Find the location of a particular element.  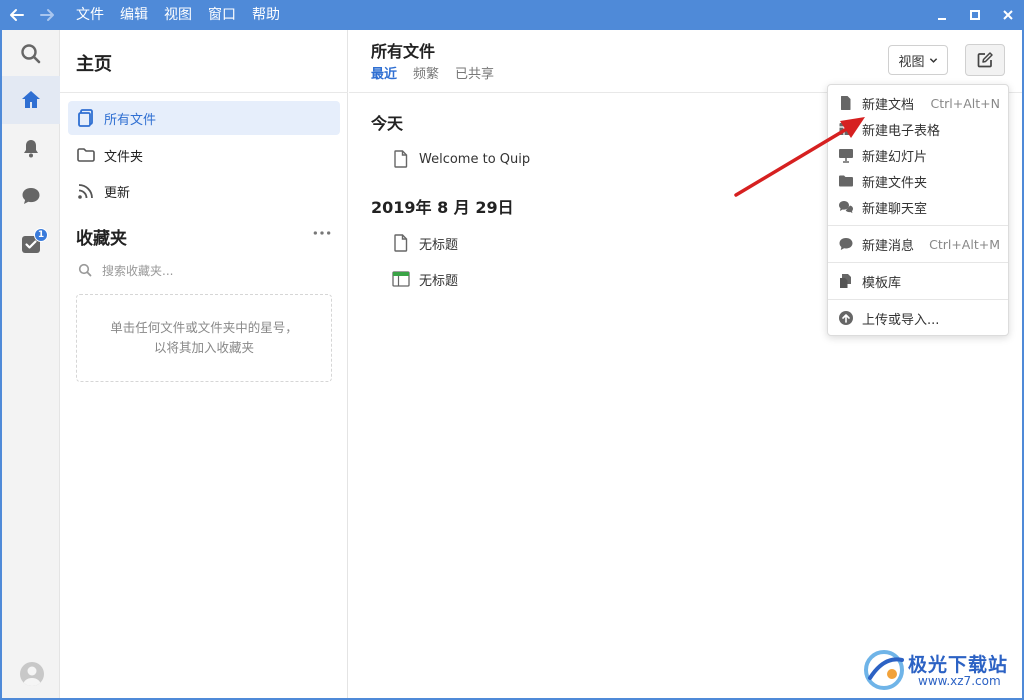

menu-view: 视图 is located at coordinates (178, 15).